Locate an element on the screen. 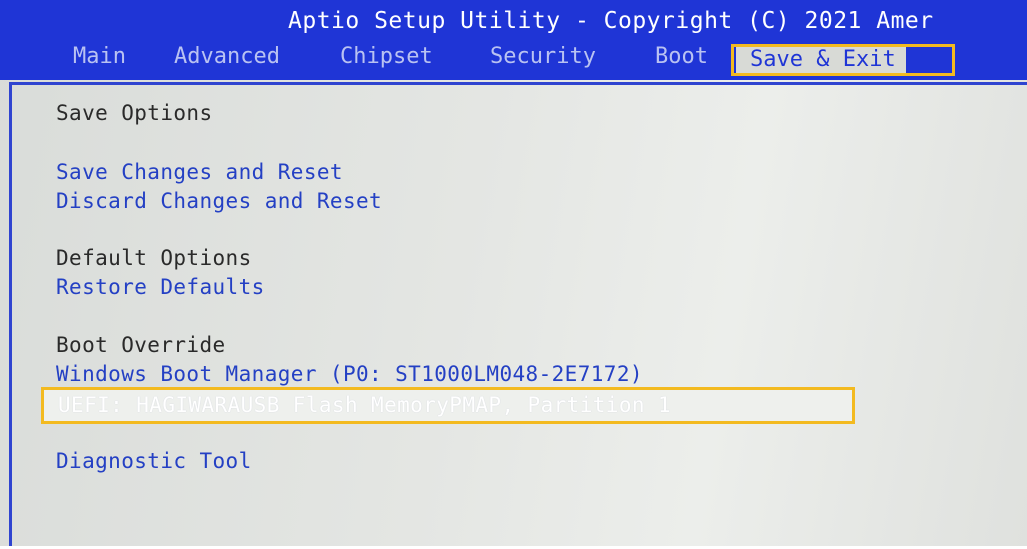 This screenshot has height=549, width=1027. boot-override-heading: Boot Override is located at coordinates (141, 345).